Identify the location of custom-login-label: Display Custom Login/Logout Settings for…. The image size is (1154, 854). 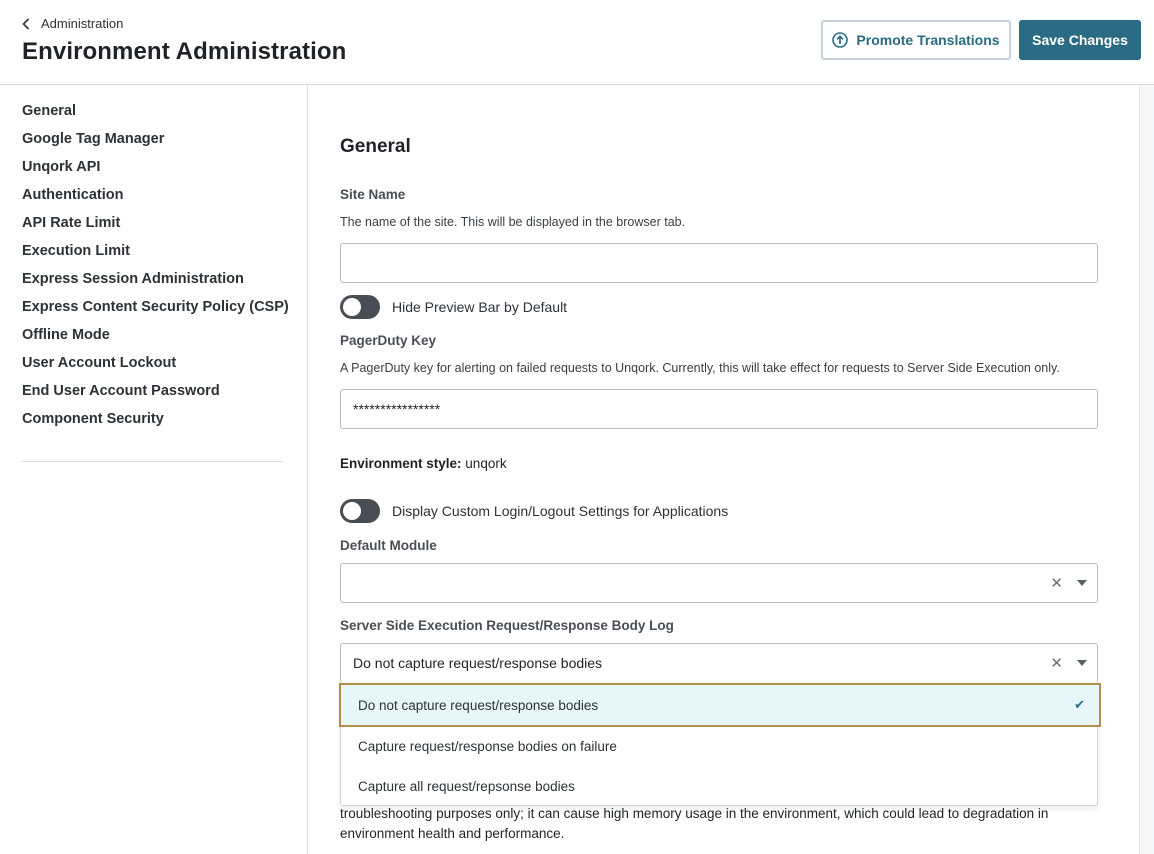
(560, 511).